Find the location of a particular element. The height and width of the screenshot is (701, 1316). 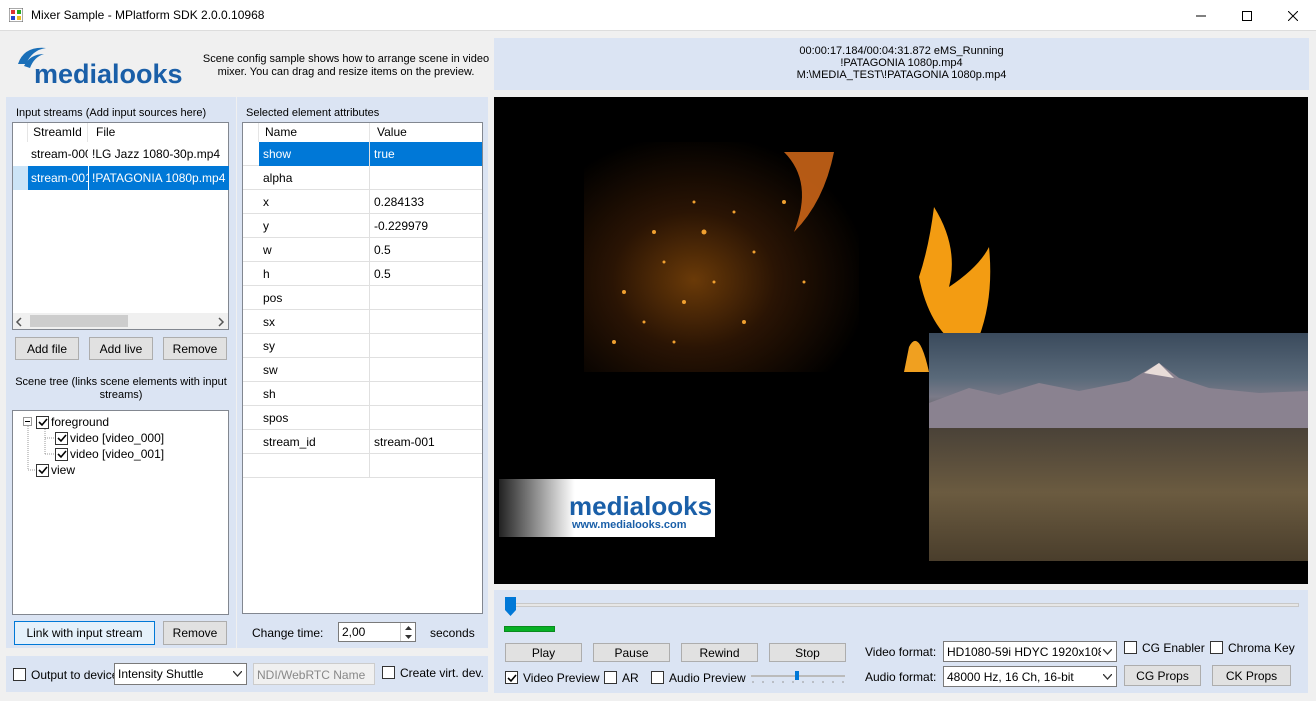

view-checkbox is located at coordinates (42, 470).